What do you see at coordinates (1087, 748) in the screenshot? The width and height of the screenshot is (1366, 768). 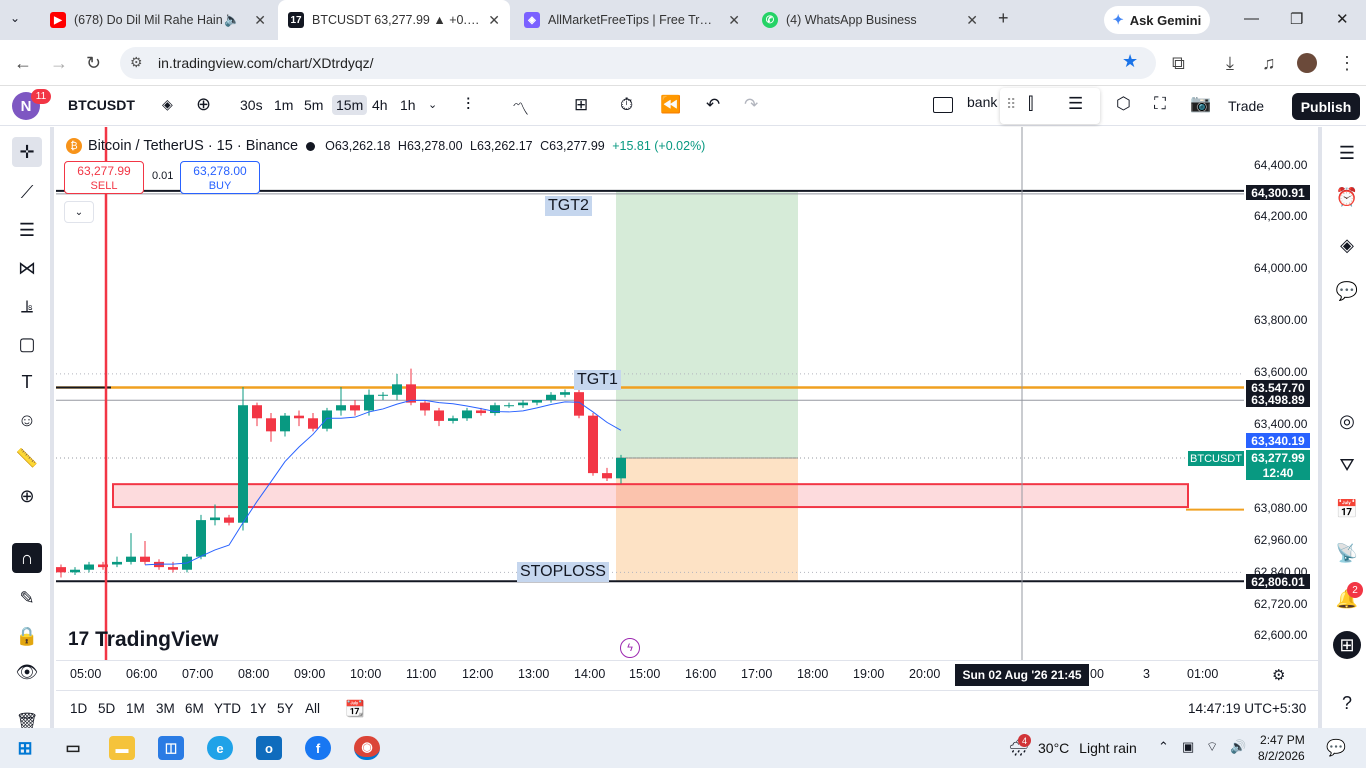 I see `weather-widget: 30°C Light rain` at bounding box center [1087, 748].